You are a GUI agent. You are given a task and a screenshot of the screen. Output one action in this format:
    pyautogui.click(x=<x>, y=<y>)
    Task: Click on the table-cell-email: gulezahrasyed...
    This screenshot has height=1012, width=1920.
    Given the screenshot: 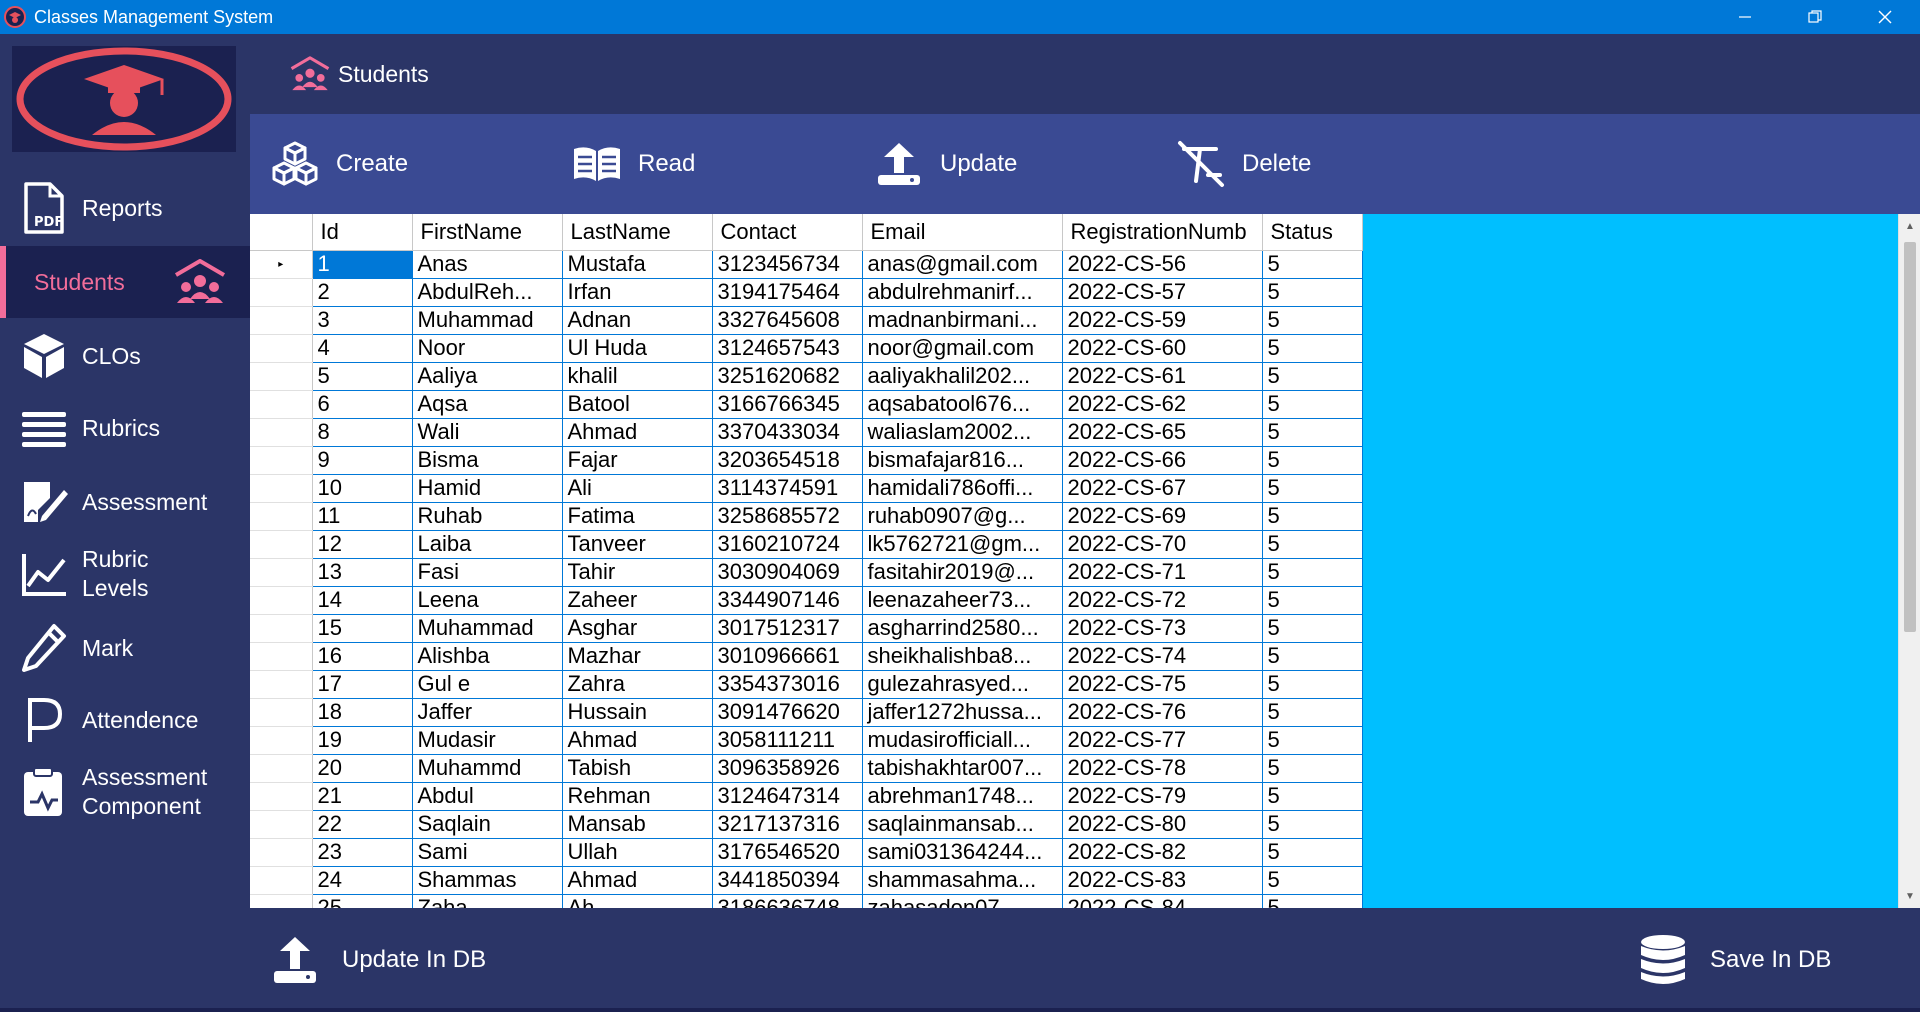 What is the action you would take?
    pyautogui.click(x=962, y=684)
    